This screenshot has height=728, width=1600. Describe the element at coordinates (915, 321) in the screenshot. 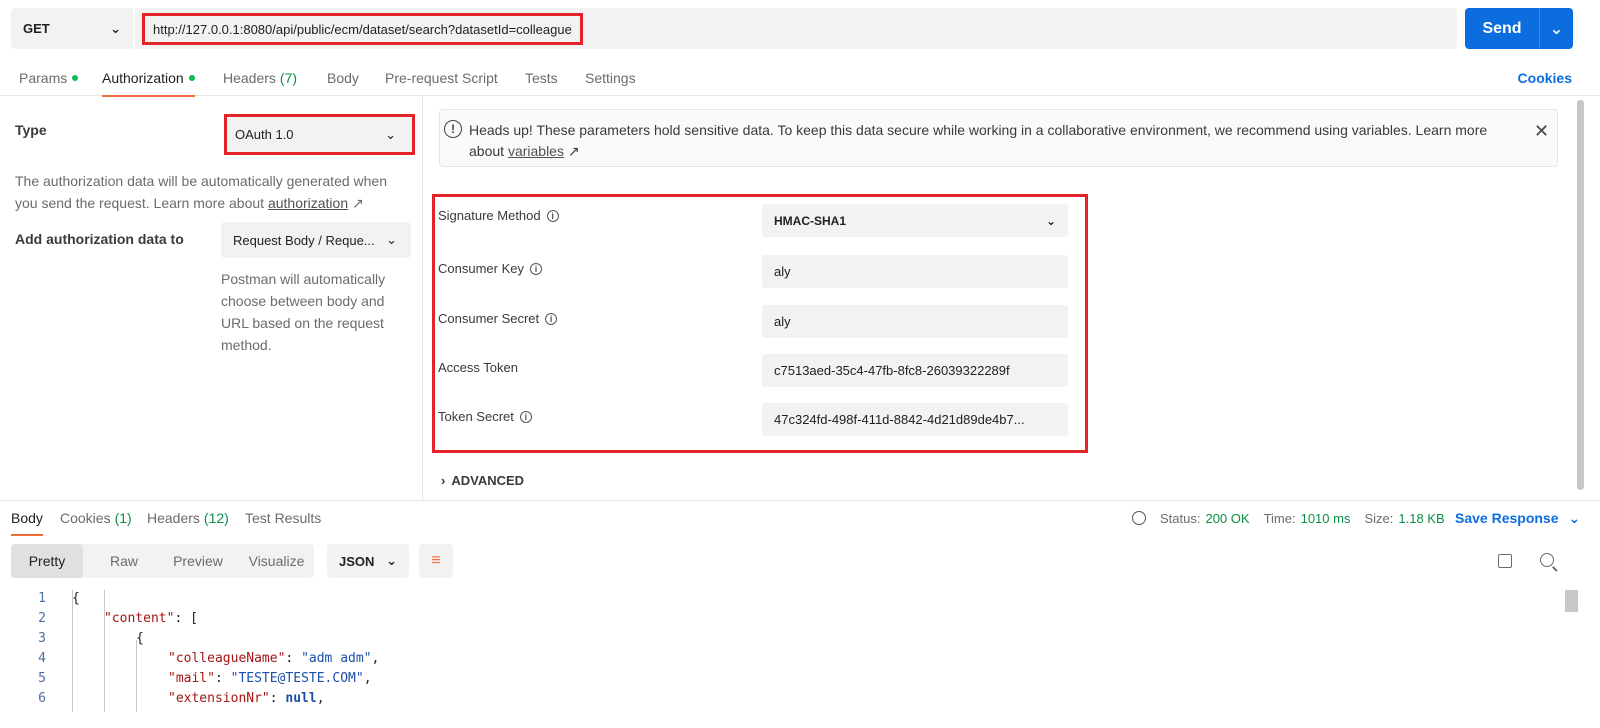

I see `consumer-secret-input: aly` at that location.